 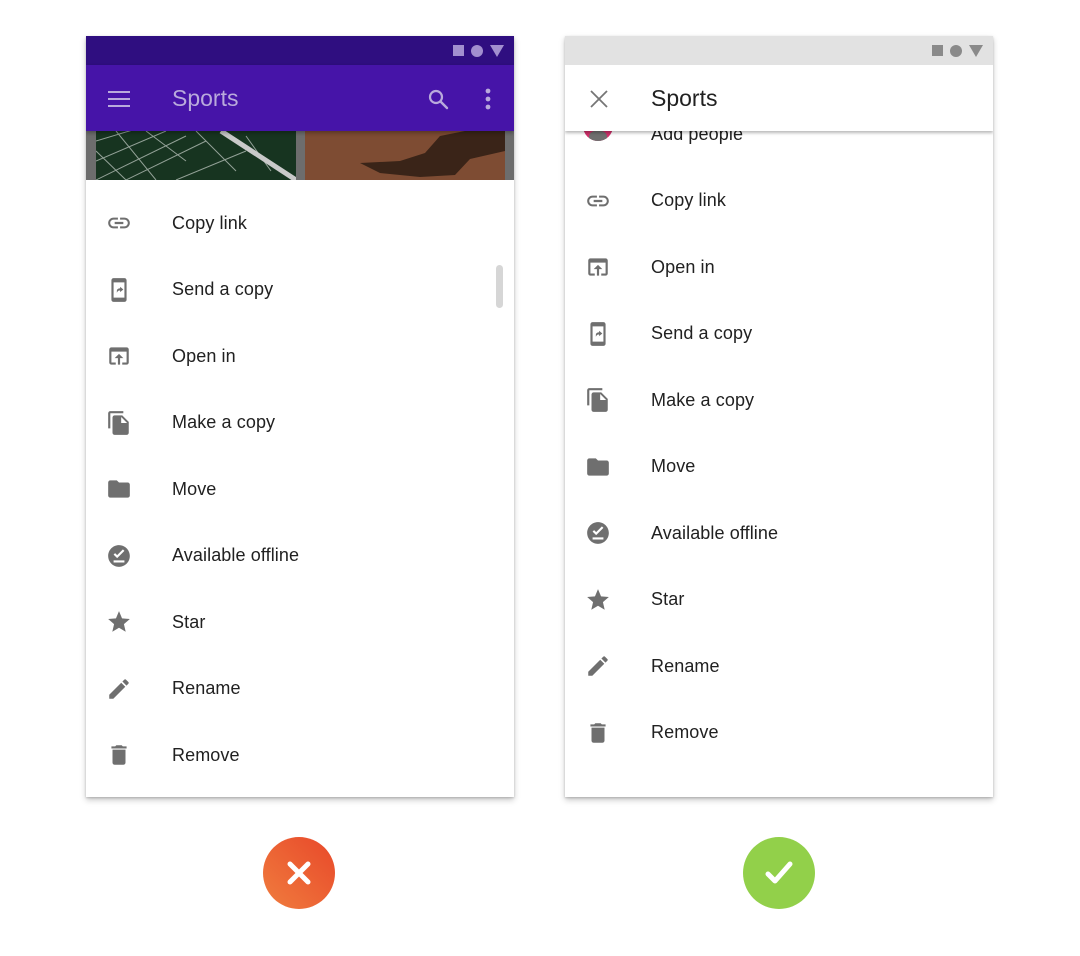 What do you see at coordinates (438, 99) in the screenshot?
I see `search-icon` at bounding box center [438, 99].